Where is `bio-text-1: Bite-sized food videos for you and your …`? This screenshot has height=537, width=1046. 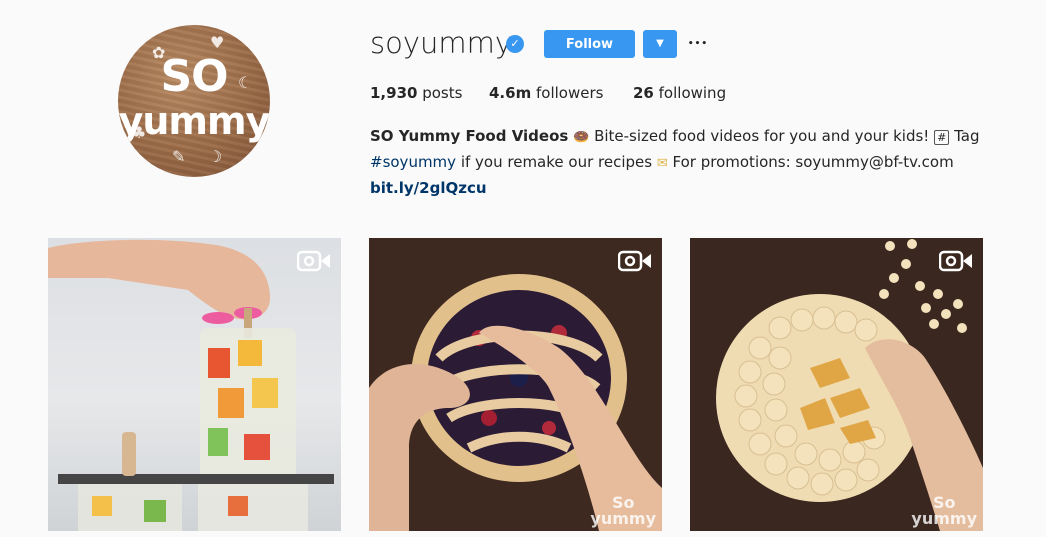
bio-text-1: Bite-sized food videos for you and your … is located at coordinates (762, 136).